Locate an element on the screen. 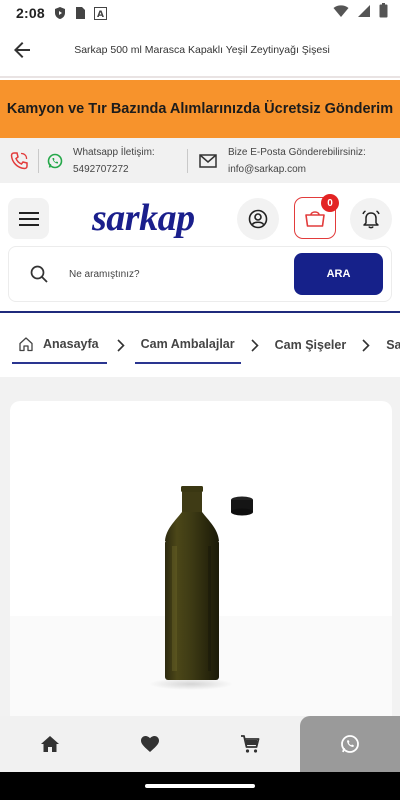 Image resolution: width=400 pixels, height=800 pixels. system-navigation-bar is located at coordinates (200, 786).